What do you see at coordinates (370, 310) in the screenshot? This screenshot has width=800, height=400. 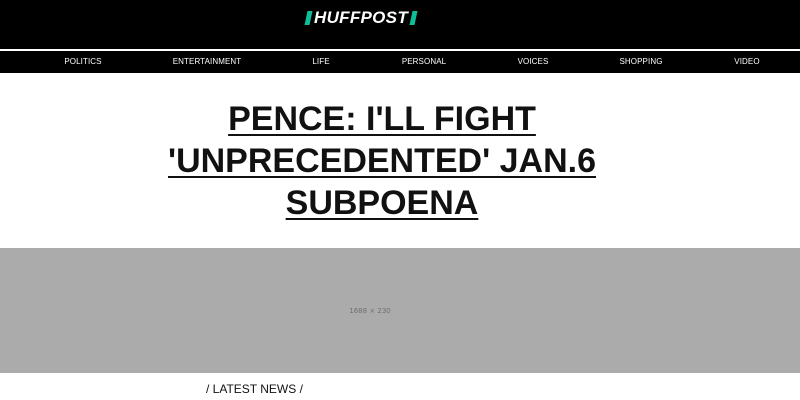 I see `ad-size-label: 1688 × 230` at bounding box center [370, 310].